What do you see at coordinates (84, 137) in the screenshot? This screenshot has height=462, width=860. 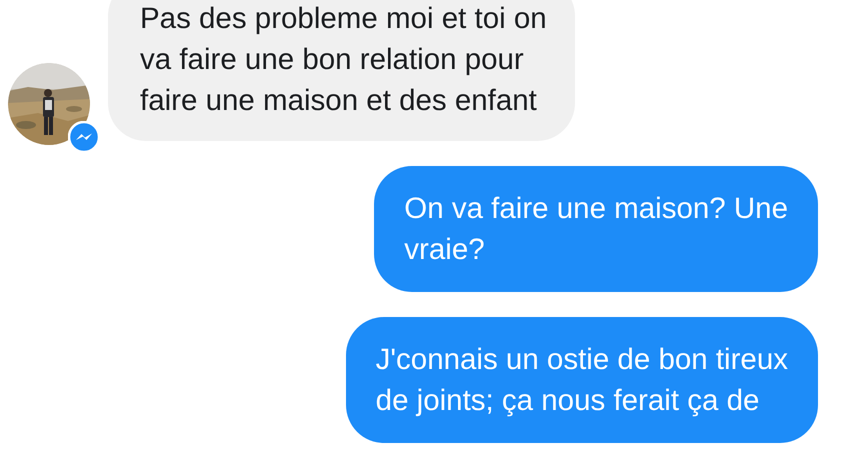 I see `messenger-icon` at bounding box center [84, 137].